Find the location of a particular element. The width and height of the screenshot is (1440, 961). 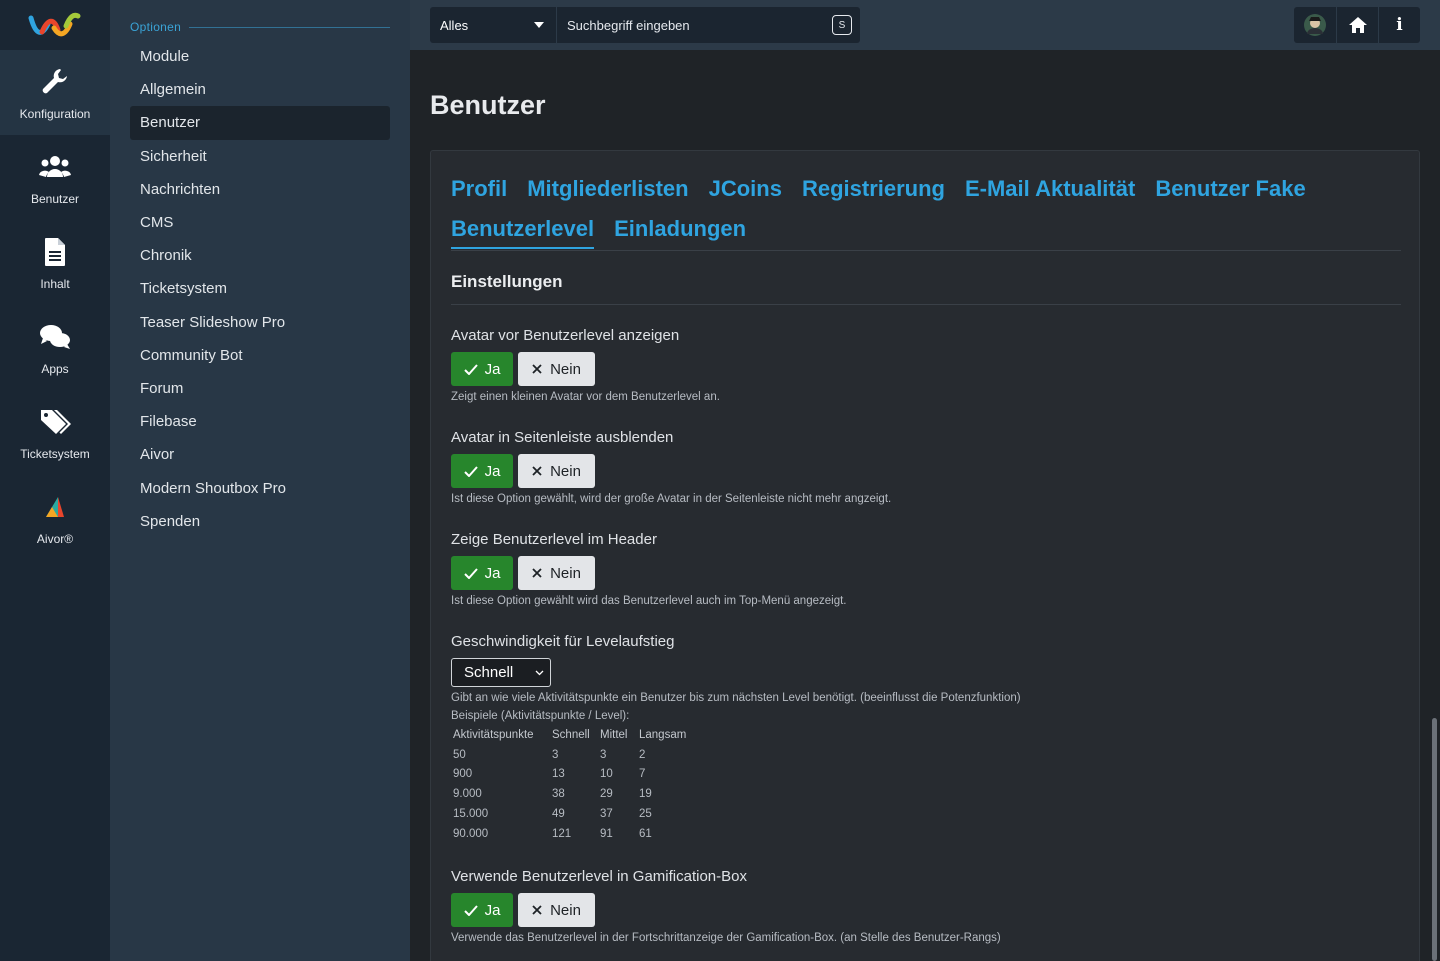

table-header-cell: Mittel is located at coordinates (614, 734).